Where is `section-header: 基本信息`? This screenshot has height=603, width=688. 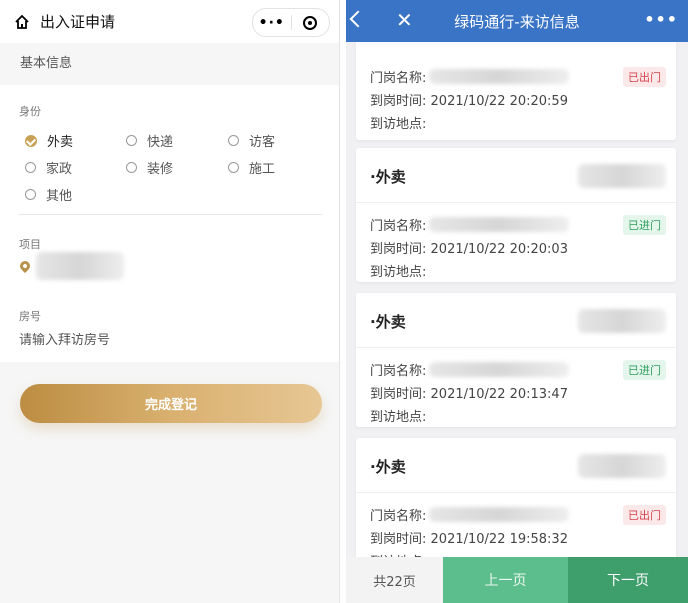 section-header: 基本信息 is located at coordinates (169, 64).